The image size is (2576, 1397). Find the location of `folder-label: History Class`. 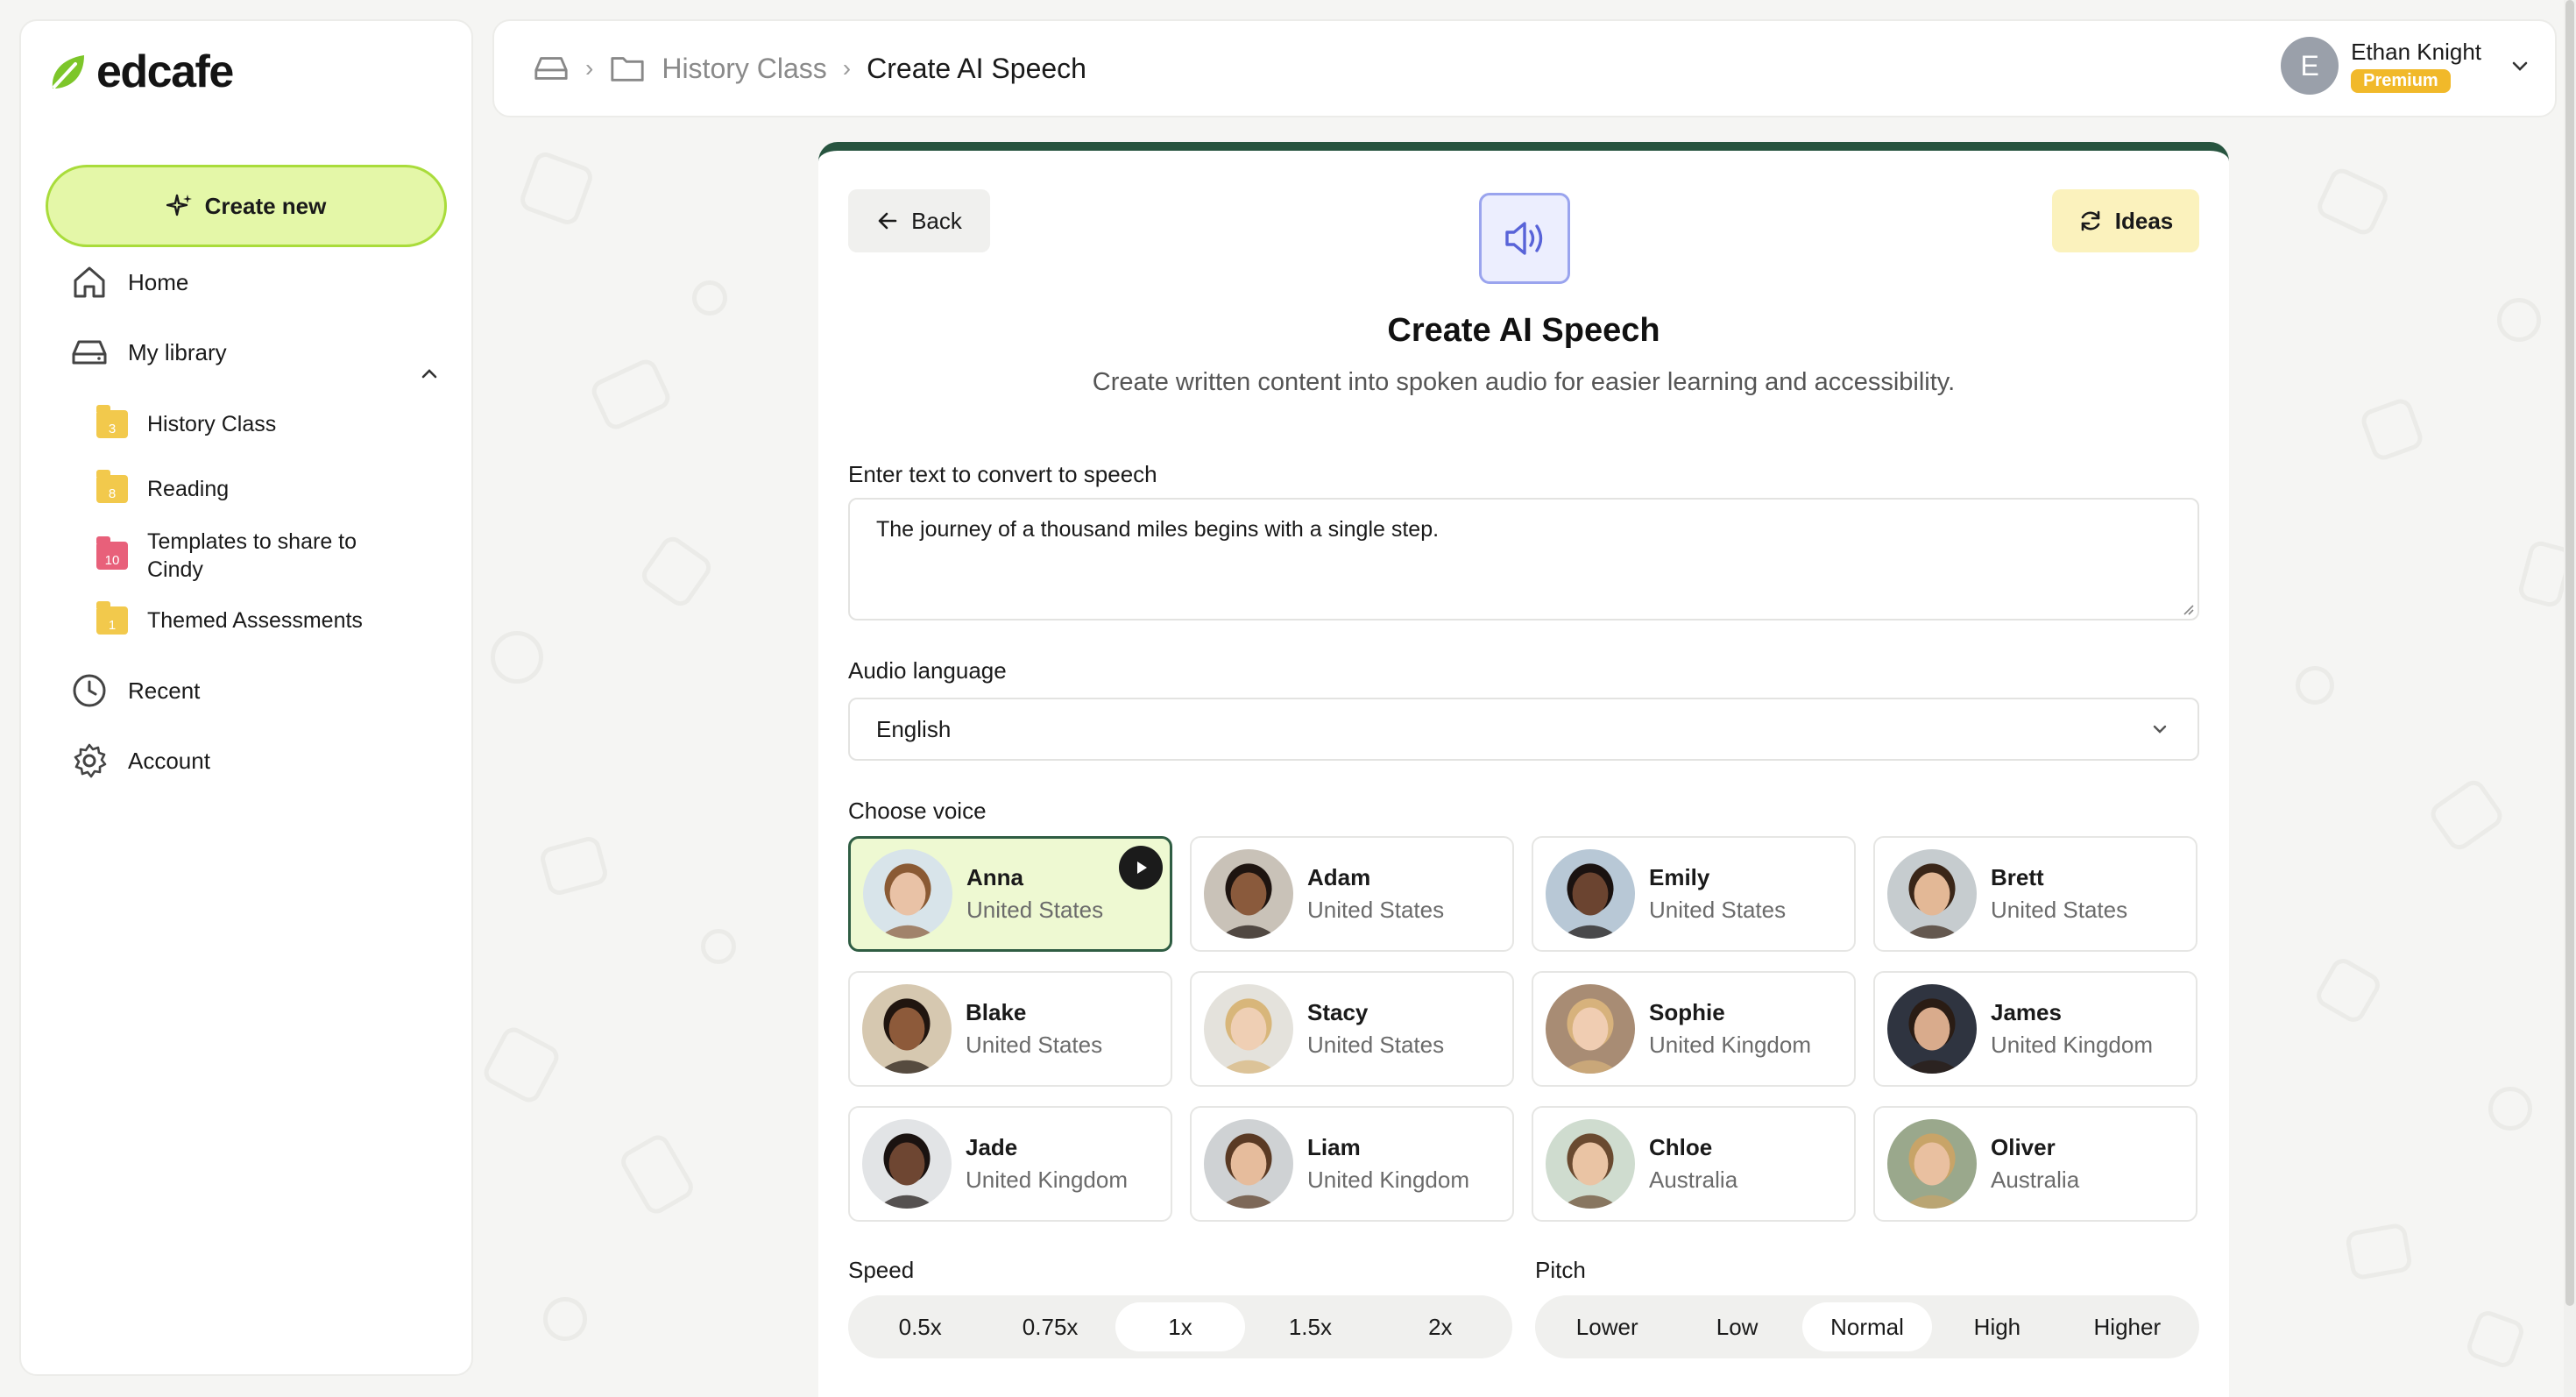

folder-label: History Class is located at coordinates (212, 423).